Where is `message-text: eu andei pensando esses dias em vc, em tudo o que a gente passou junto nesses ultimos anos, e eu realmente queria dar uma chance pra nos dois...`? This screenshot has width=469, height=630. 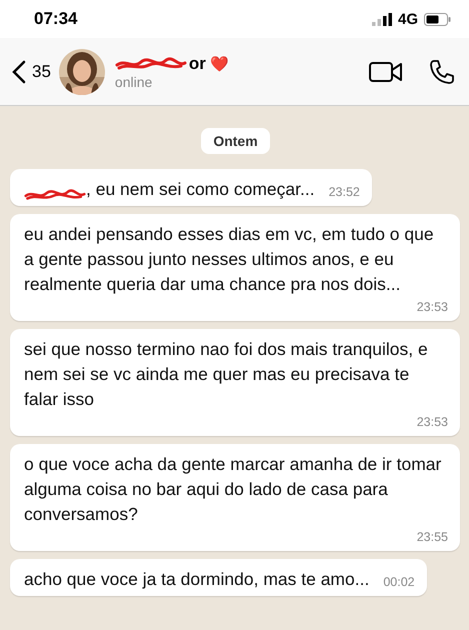
message-text: eu andei pensando esses dias em vc, em tudo o que a gente passou junto nesses ultimos anos, e eu realmente queria dar uma chance pra nos dois... is located at coordinates (229, 259).